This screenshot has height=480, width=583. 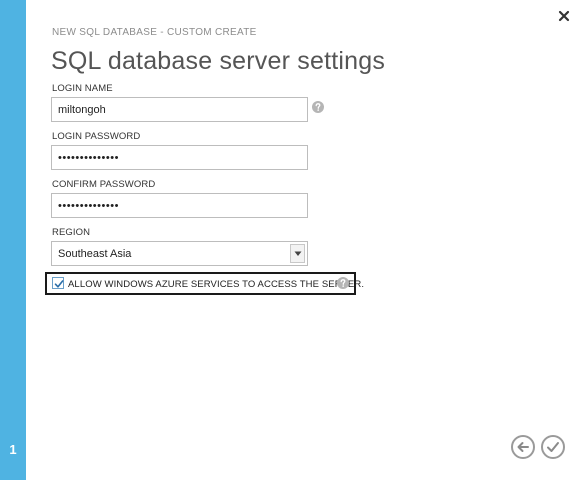 What do you see at coordinates (96, 136) in the screenshot?
I see `login-password-label: LOGIN PASSWORD` at bounding box center [96, 136].